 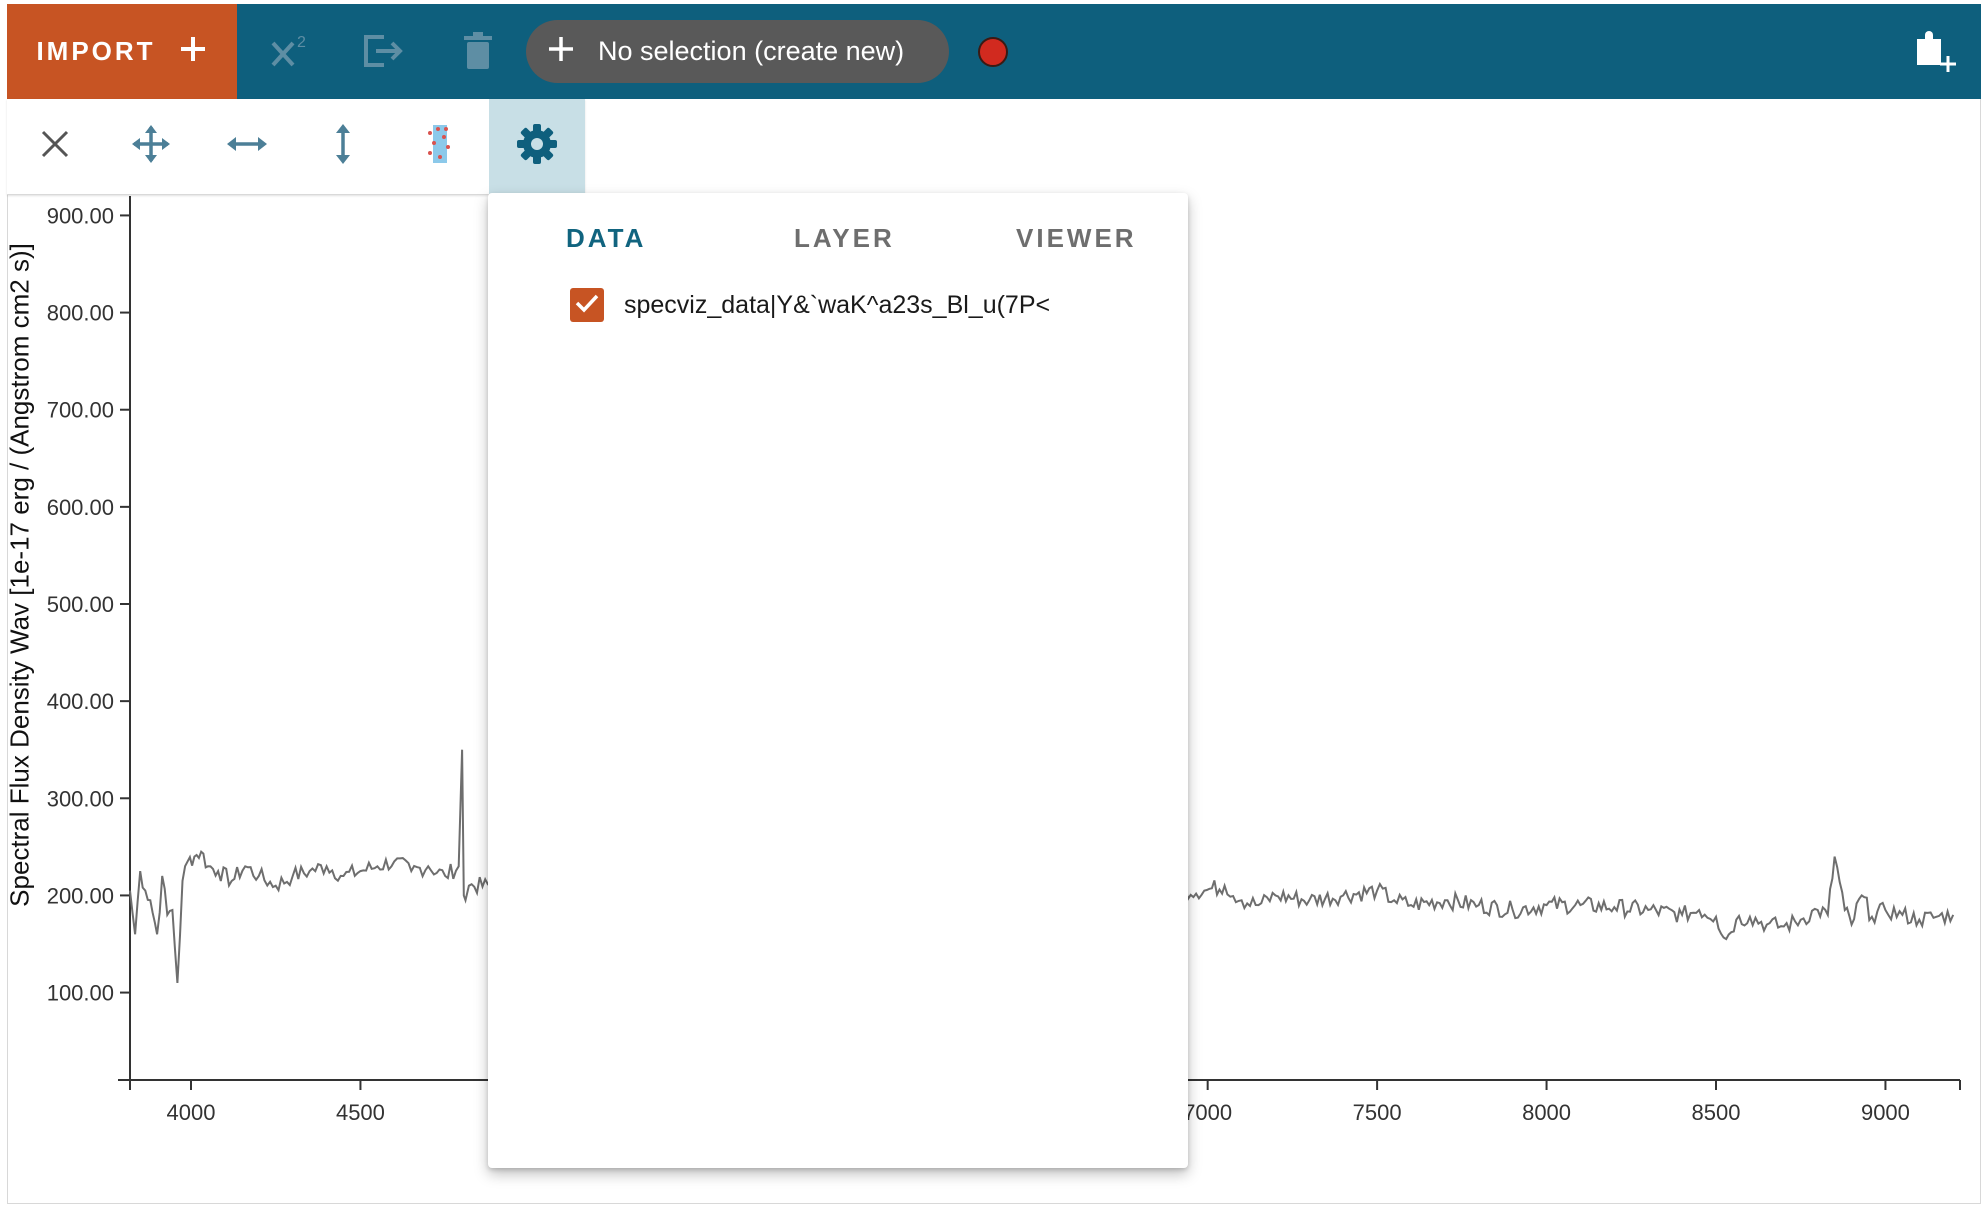 What do you see at coordinates (844, 238) in the screenshot?
I see `tab-layer: LAYER` at bounding box center [844, 238].